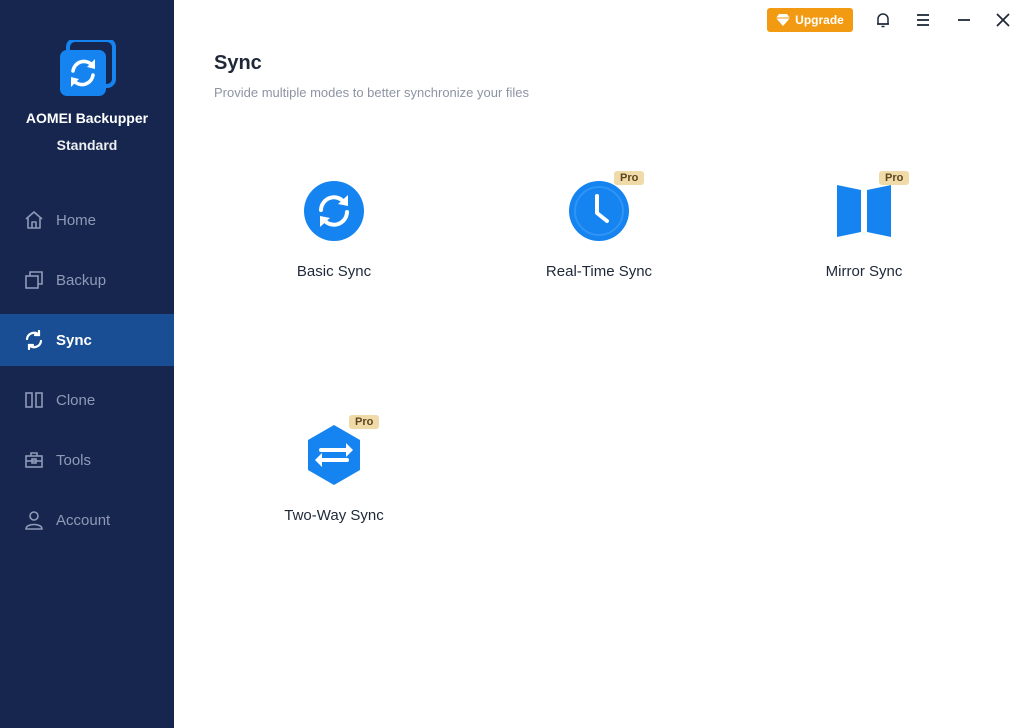 The image size is (1024, 728). I want to click on option-label: Mirror Sync, so click(864, 271).